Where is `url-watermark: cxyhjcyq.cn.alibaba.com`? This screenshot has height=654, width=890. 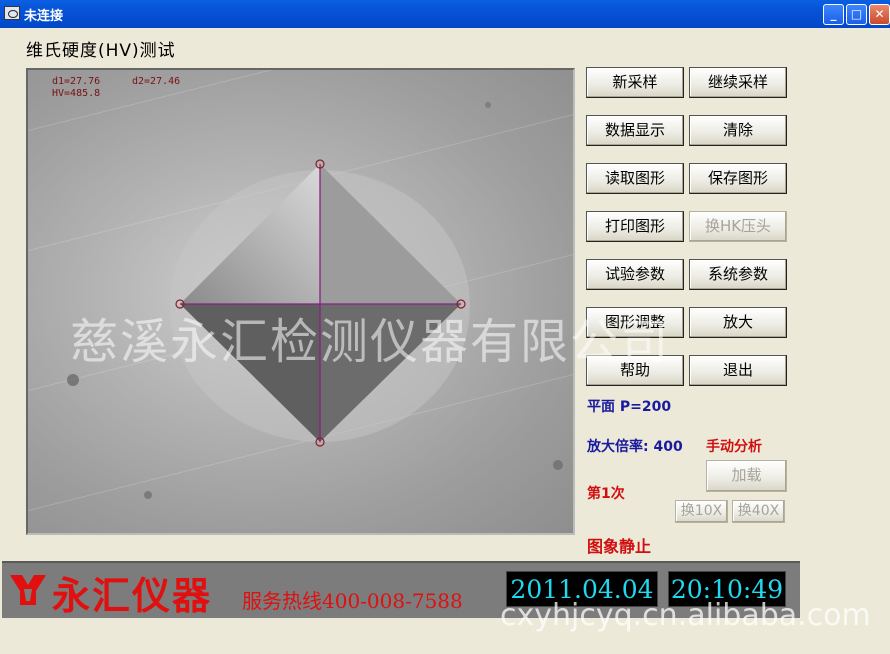 url-watermark: cxyhjcyq.cn.alibaba.com is located at coordinates (685, 615).